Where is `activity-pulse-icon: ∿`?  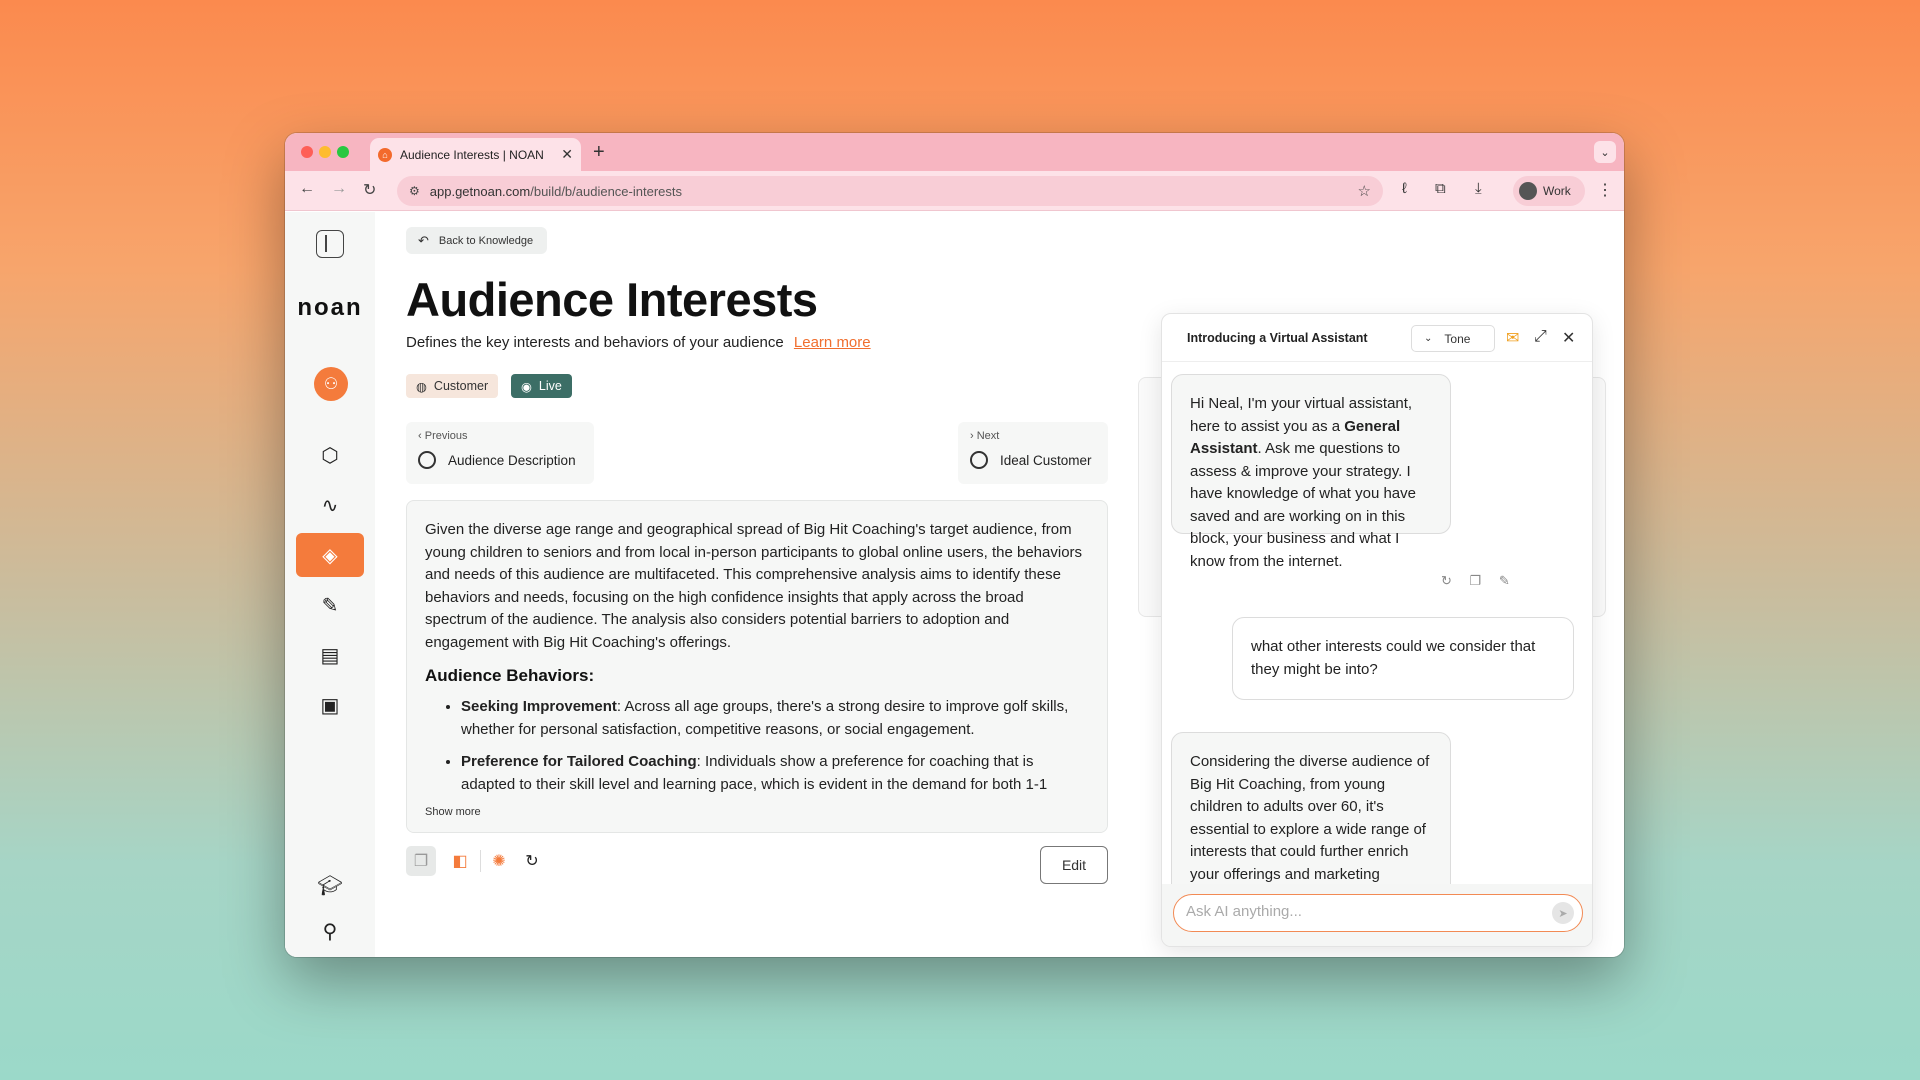 activity-pulse-icon: ∿ is located at coordinates (330, 505).